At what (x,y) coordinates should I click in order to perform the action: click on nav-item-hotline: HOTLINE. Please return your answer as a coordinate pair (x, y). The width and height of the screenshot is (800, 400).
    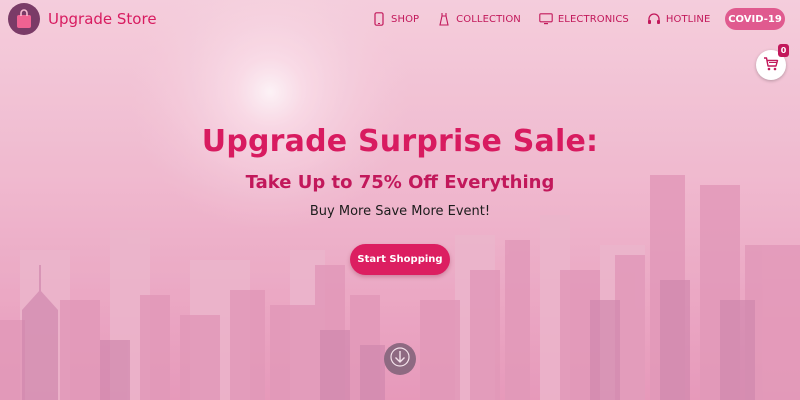
    Looking at the image, I should click on (679, 19).